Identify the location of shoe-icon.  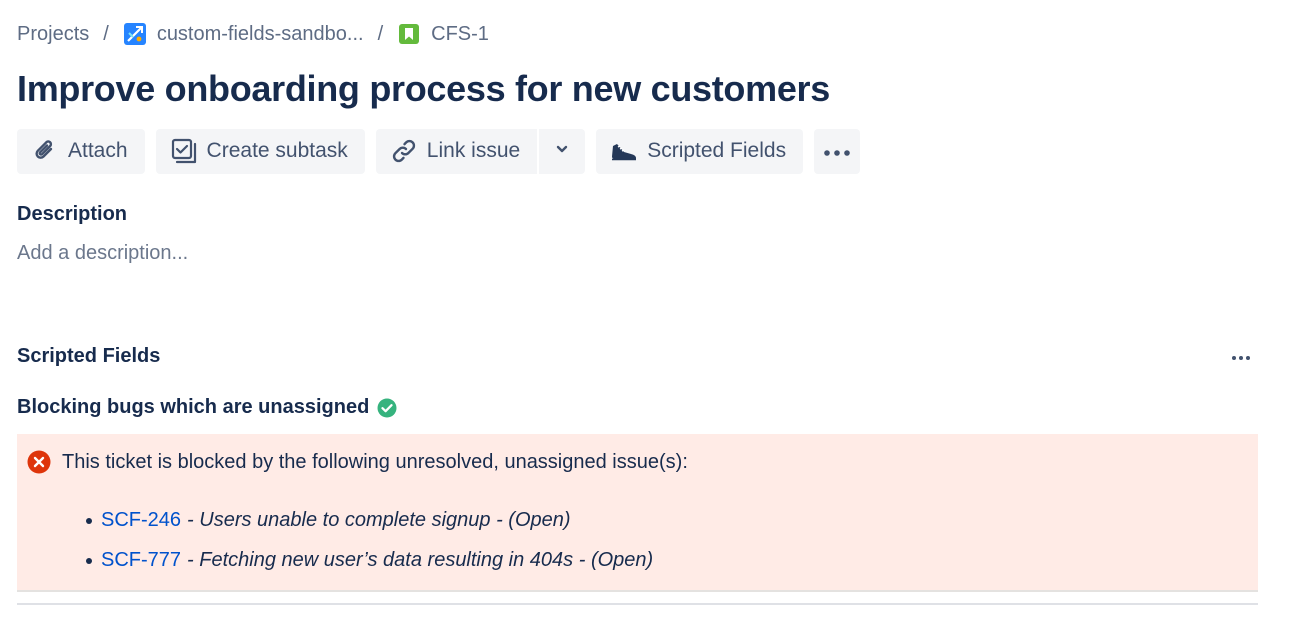
(624, 151).